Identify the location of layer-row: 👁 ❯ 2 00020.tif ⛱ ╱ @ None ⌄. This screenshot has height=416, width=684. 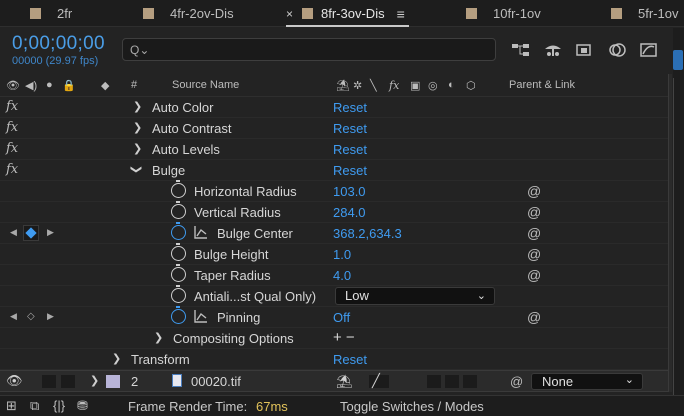
(334, 381).